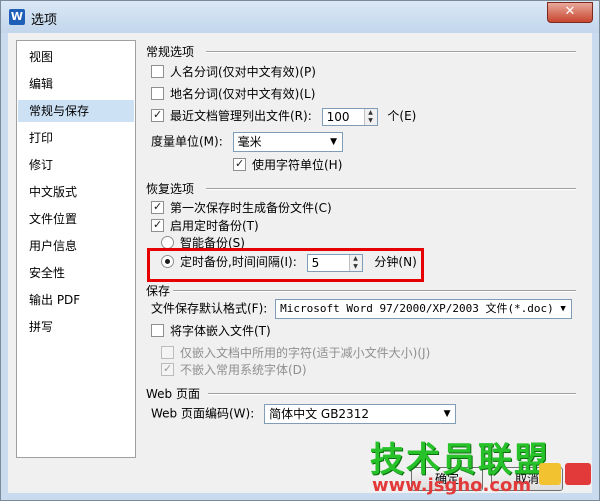 Image resolution: width=600 pixels, height=501 pixels. Describe the element at coordinates (76, 219) in the screenshot. I see `sidebar-item-file-location: 文件位置` at that location.